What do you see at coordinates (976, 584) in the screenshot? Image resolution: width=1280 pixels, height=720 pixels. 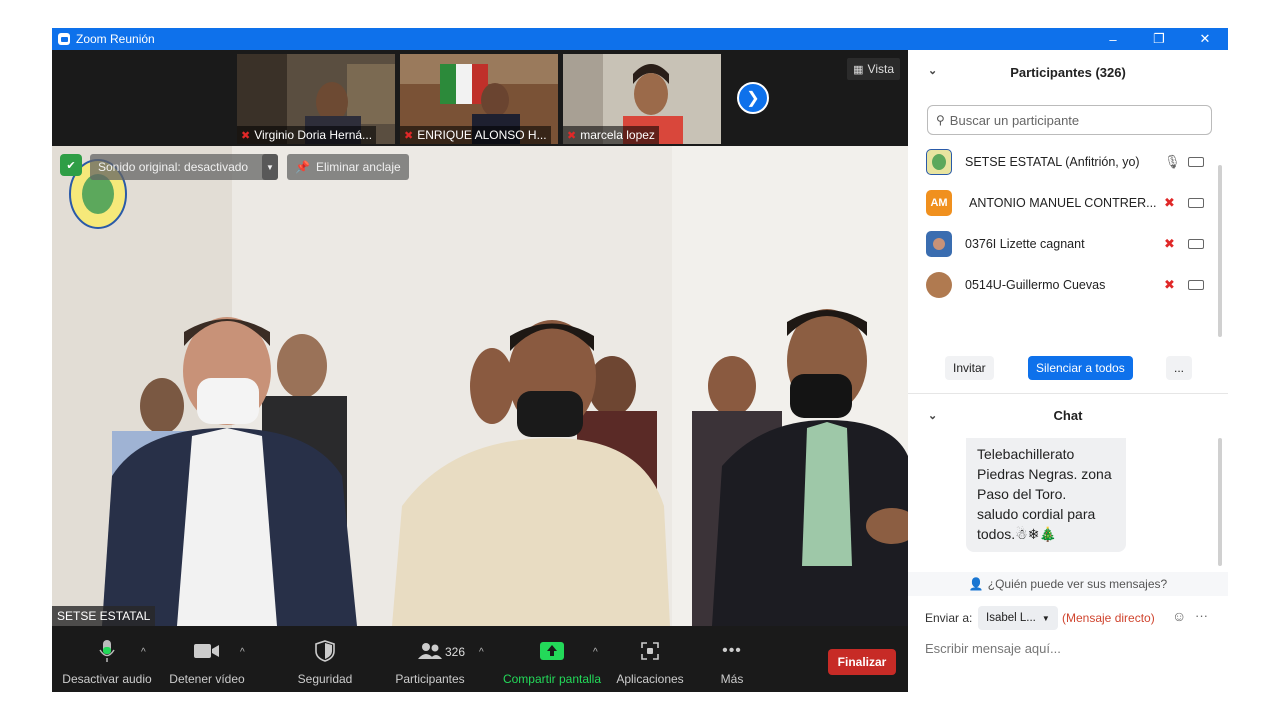 I see `person-lock-icon: 👤` at bounding box center [976, 584].